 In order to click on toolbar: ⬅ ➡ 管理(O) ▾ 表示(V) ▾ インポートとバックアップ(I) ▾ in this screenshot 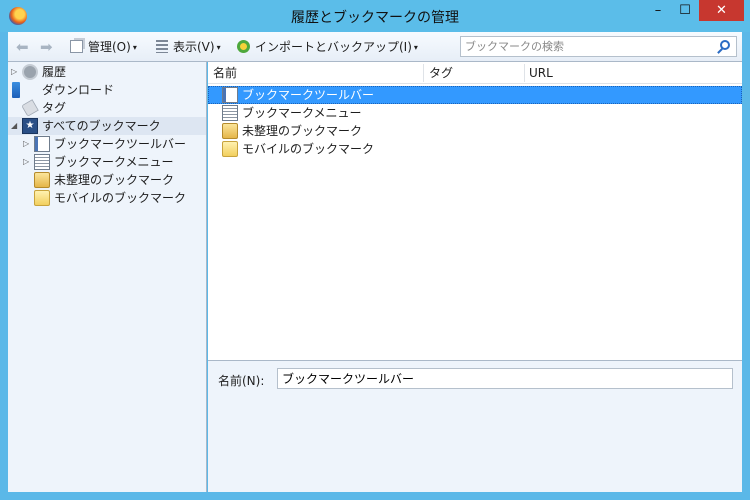, I will do `click(375, 47)`.